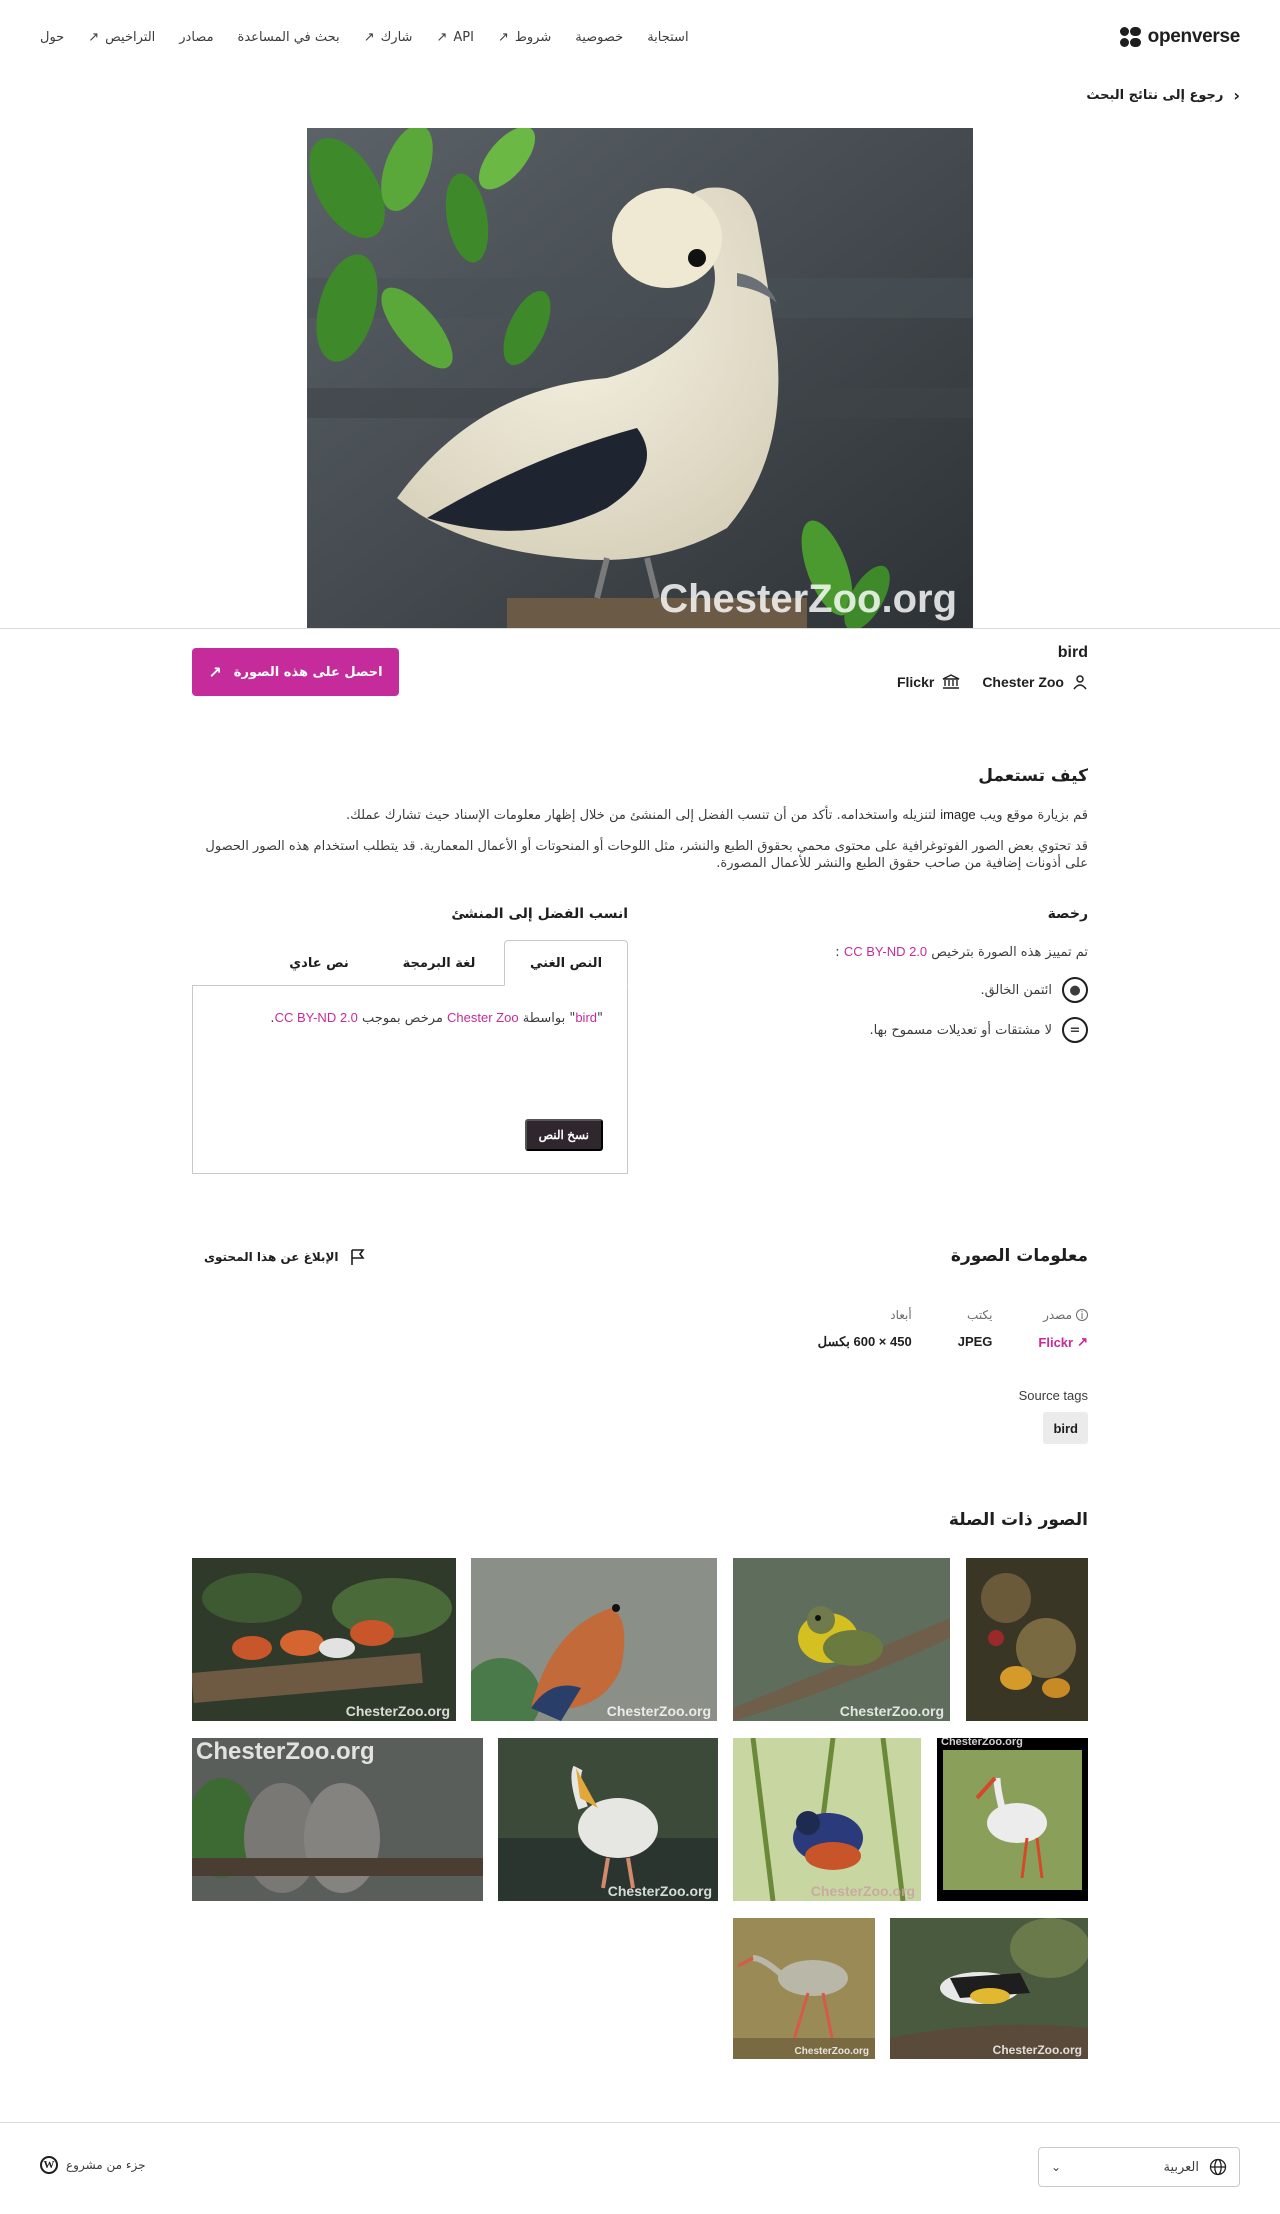 The image size is (1280, 2214). I want to click on nav-api: API ↗, so click(454, 37).